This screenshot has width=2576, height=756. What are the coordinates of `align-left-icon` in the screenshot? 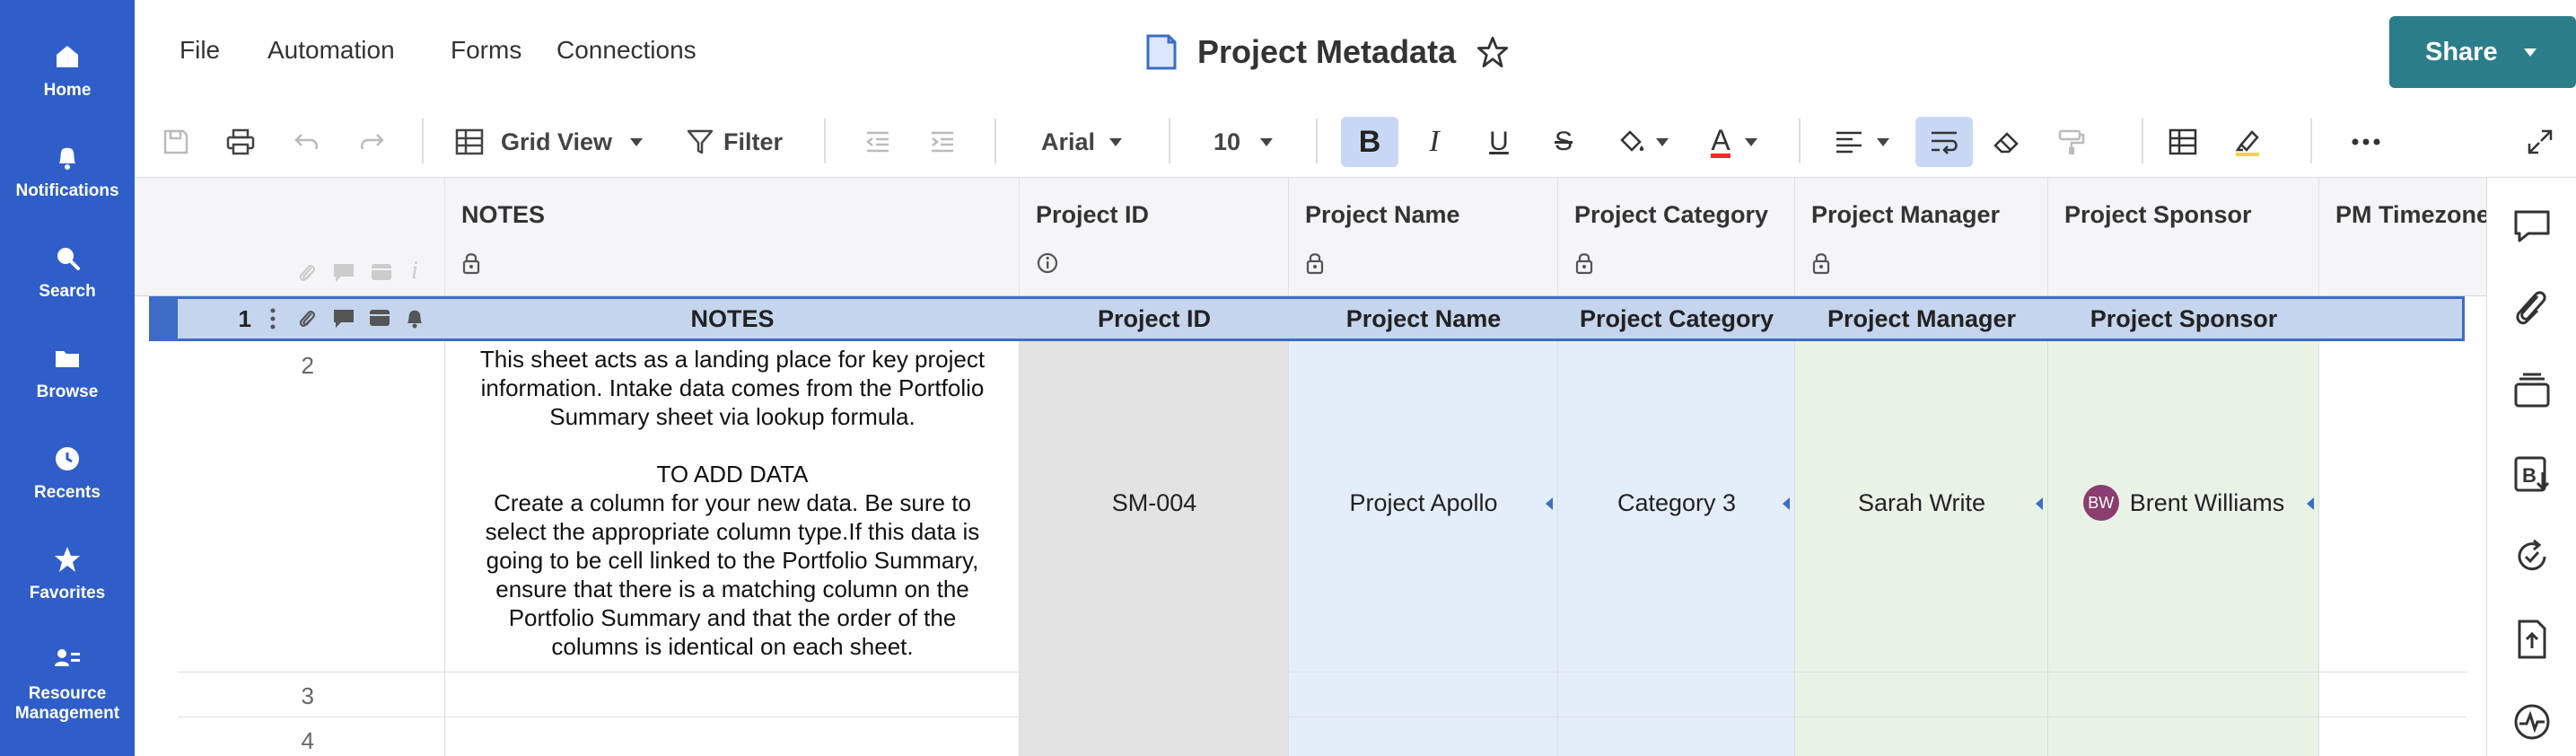 It's located at (1849, 142).